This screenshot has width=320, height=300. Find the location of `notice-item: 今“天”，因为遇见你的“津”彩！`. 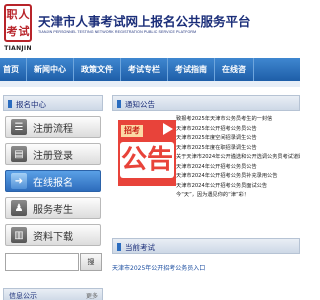

notice-item: 今“天”，因为遇见你的“津”彩！ is located at coordinates (238, 196).